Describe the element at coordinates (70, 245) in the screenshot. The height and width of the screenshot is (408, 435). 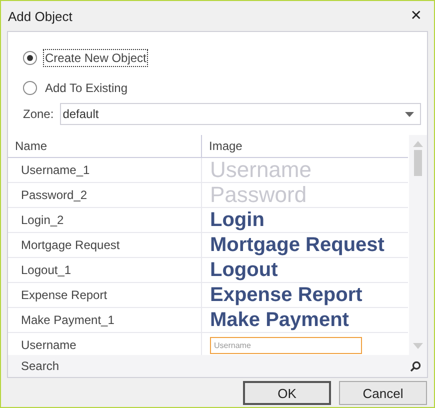
I see `table-cell-text: Mortgage Request` at that location.